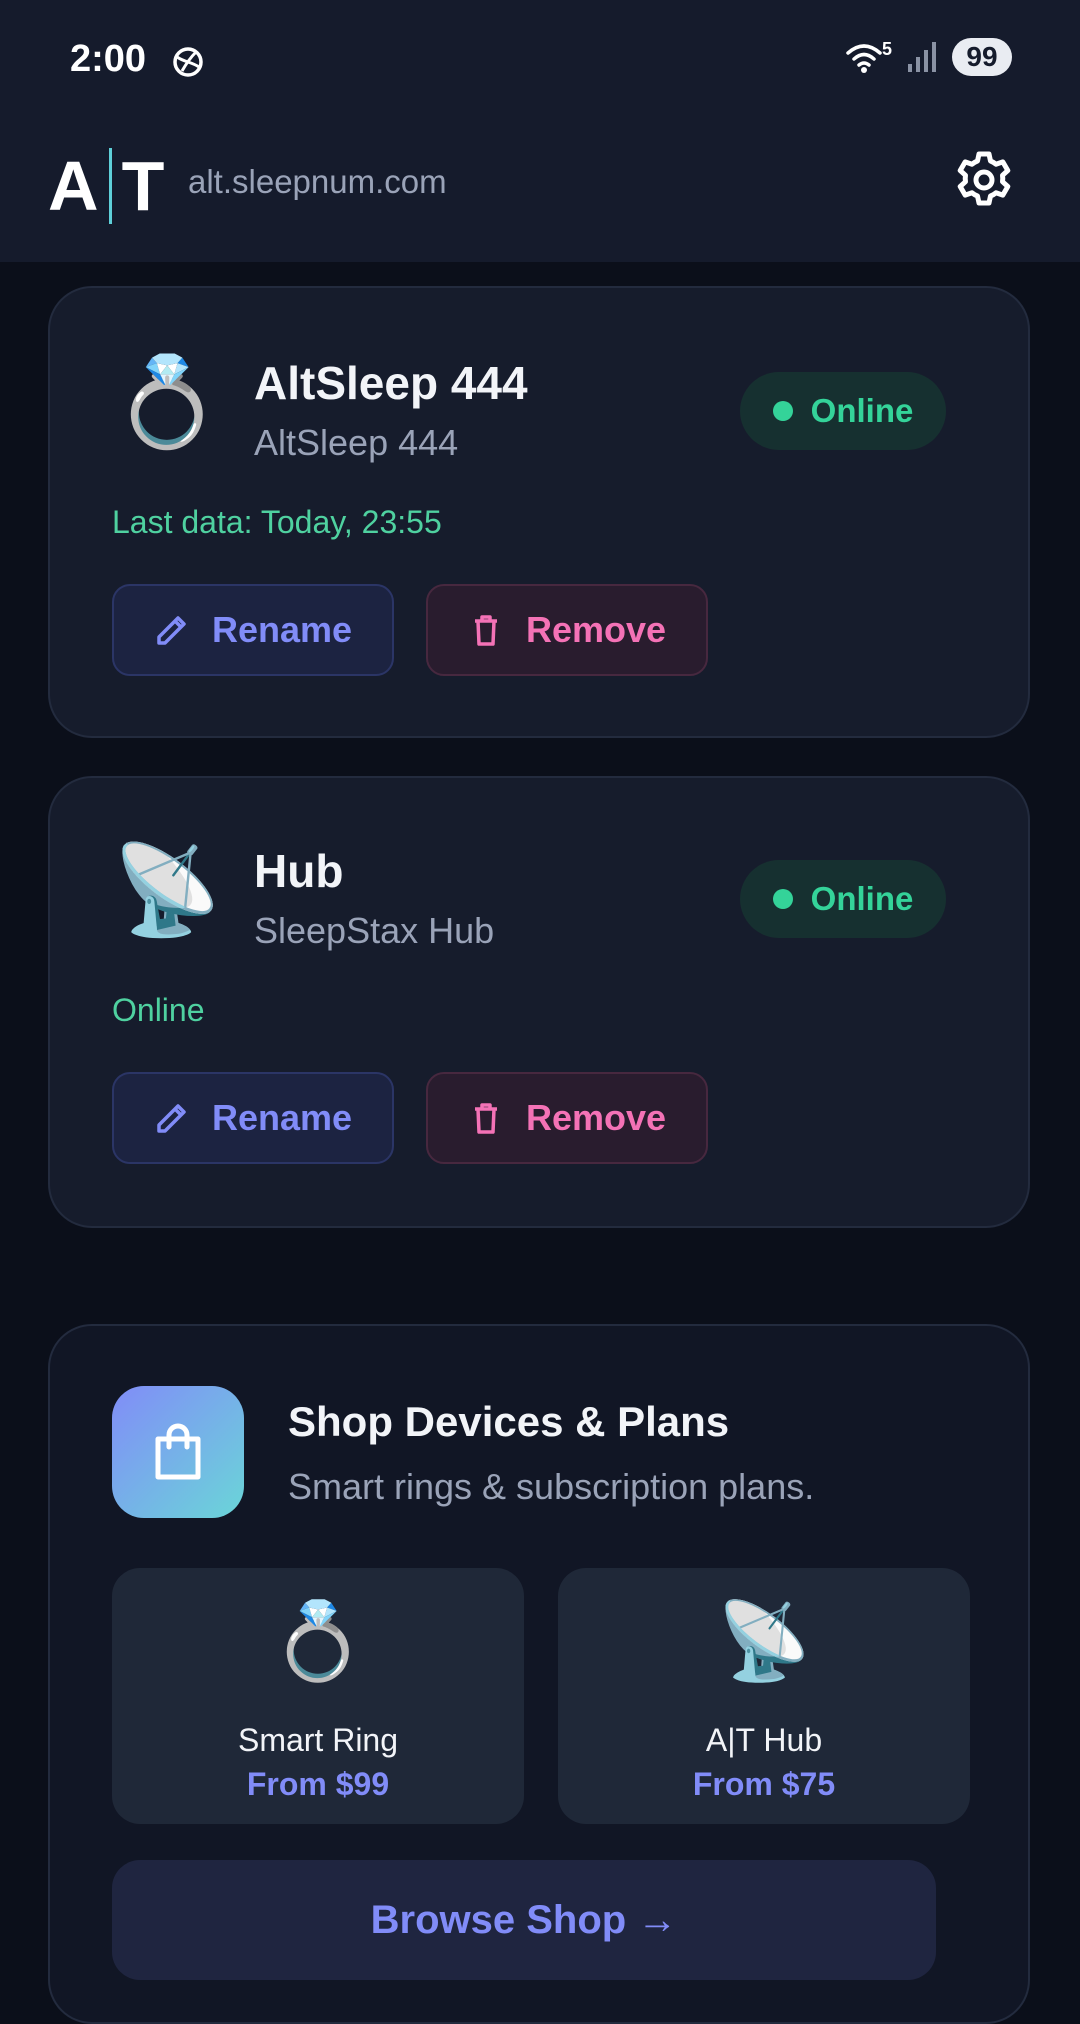 The height and width of the screenshot is (2024, 1080). Describe the element at coordinates (540, 59) in the screenshot. I see `status-bar: 2:00 5 99` at that location.